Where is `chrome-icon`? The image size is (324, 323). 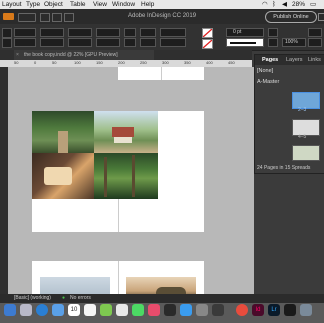
chrome-icon is located at coordinates (242, 310).